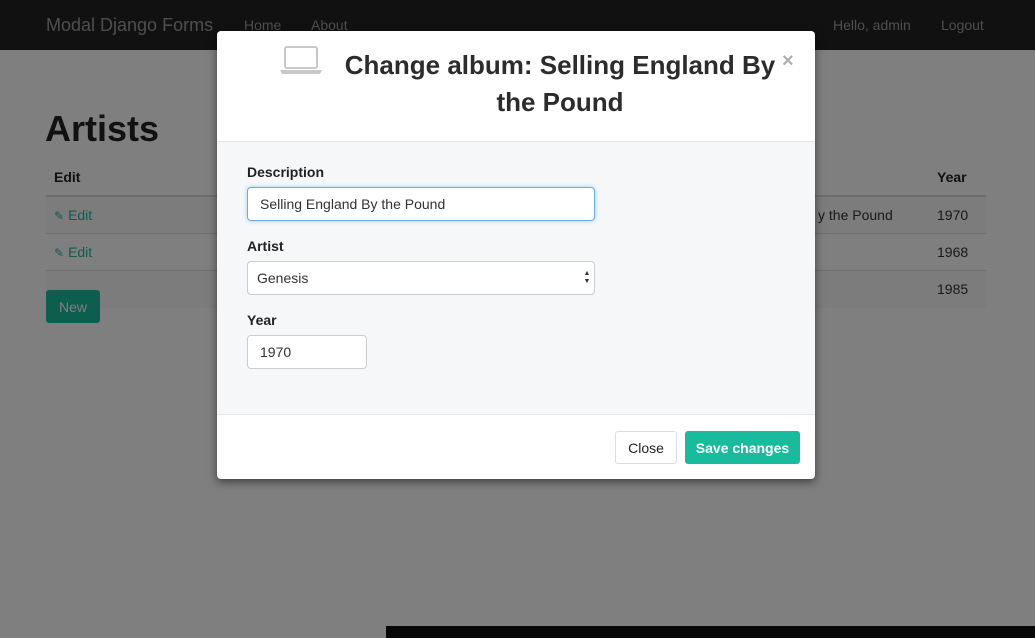  Describe the element at coordinates (307, 352) in the screenshot. I see `year-input` at that location.